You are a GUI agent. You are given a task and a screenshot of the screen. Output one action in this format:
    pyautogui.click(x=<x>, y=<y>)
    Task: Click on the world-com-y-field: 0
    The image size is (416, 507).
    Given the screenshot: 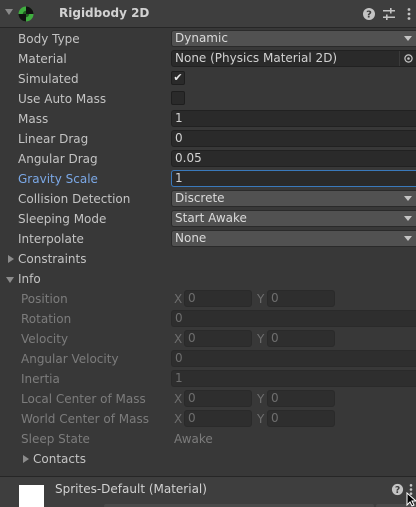 What is the action you would take?
    pyautogui.click(x=301, y=418)
    